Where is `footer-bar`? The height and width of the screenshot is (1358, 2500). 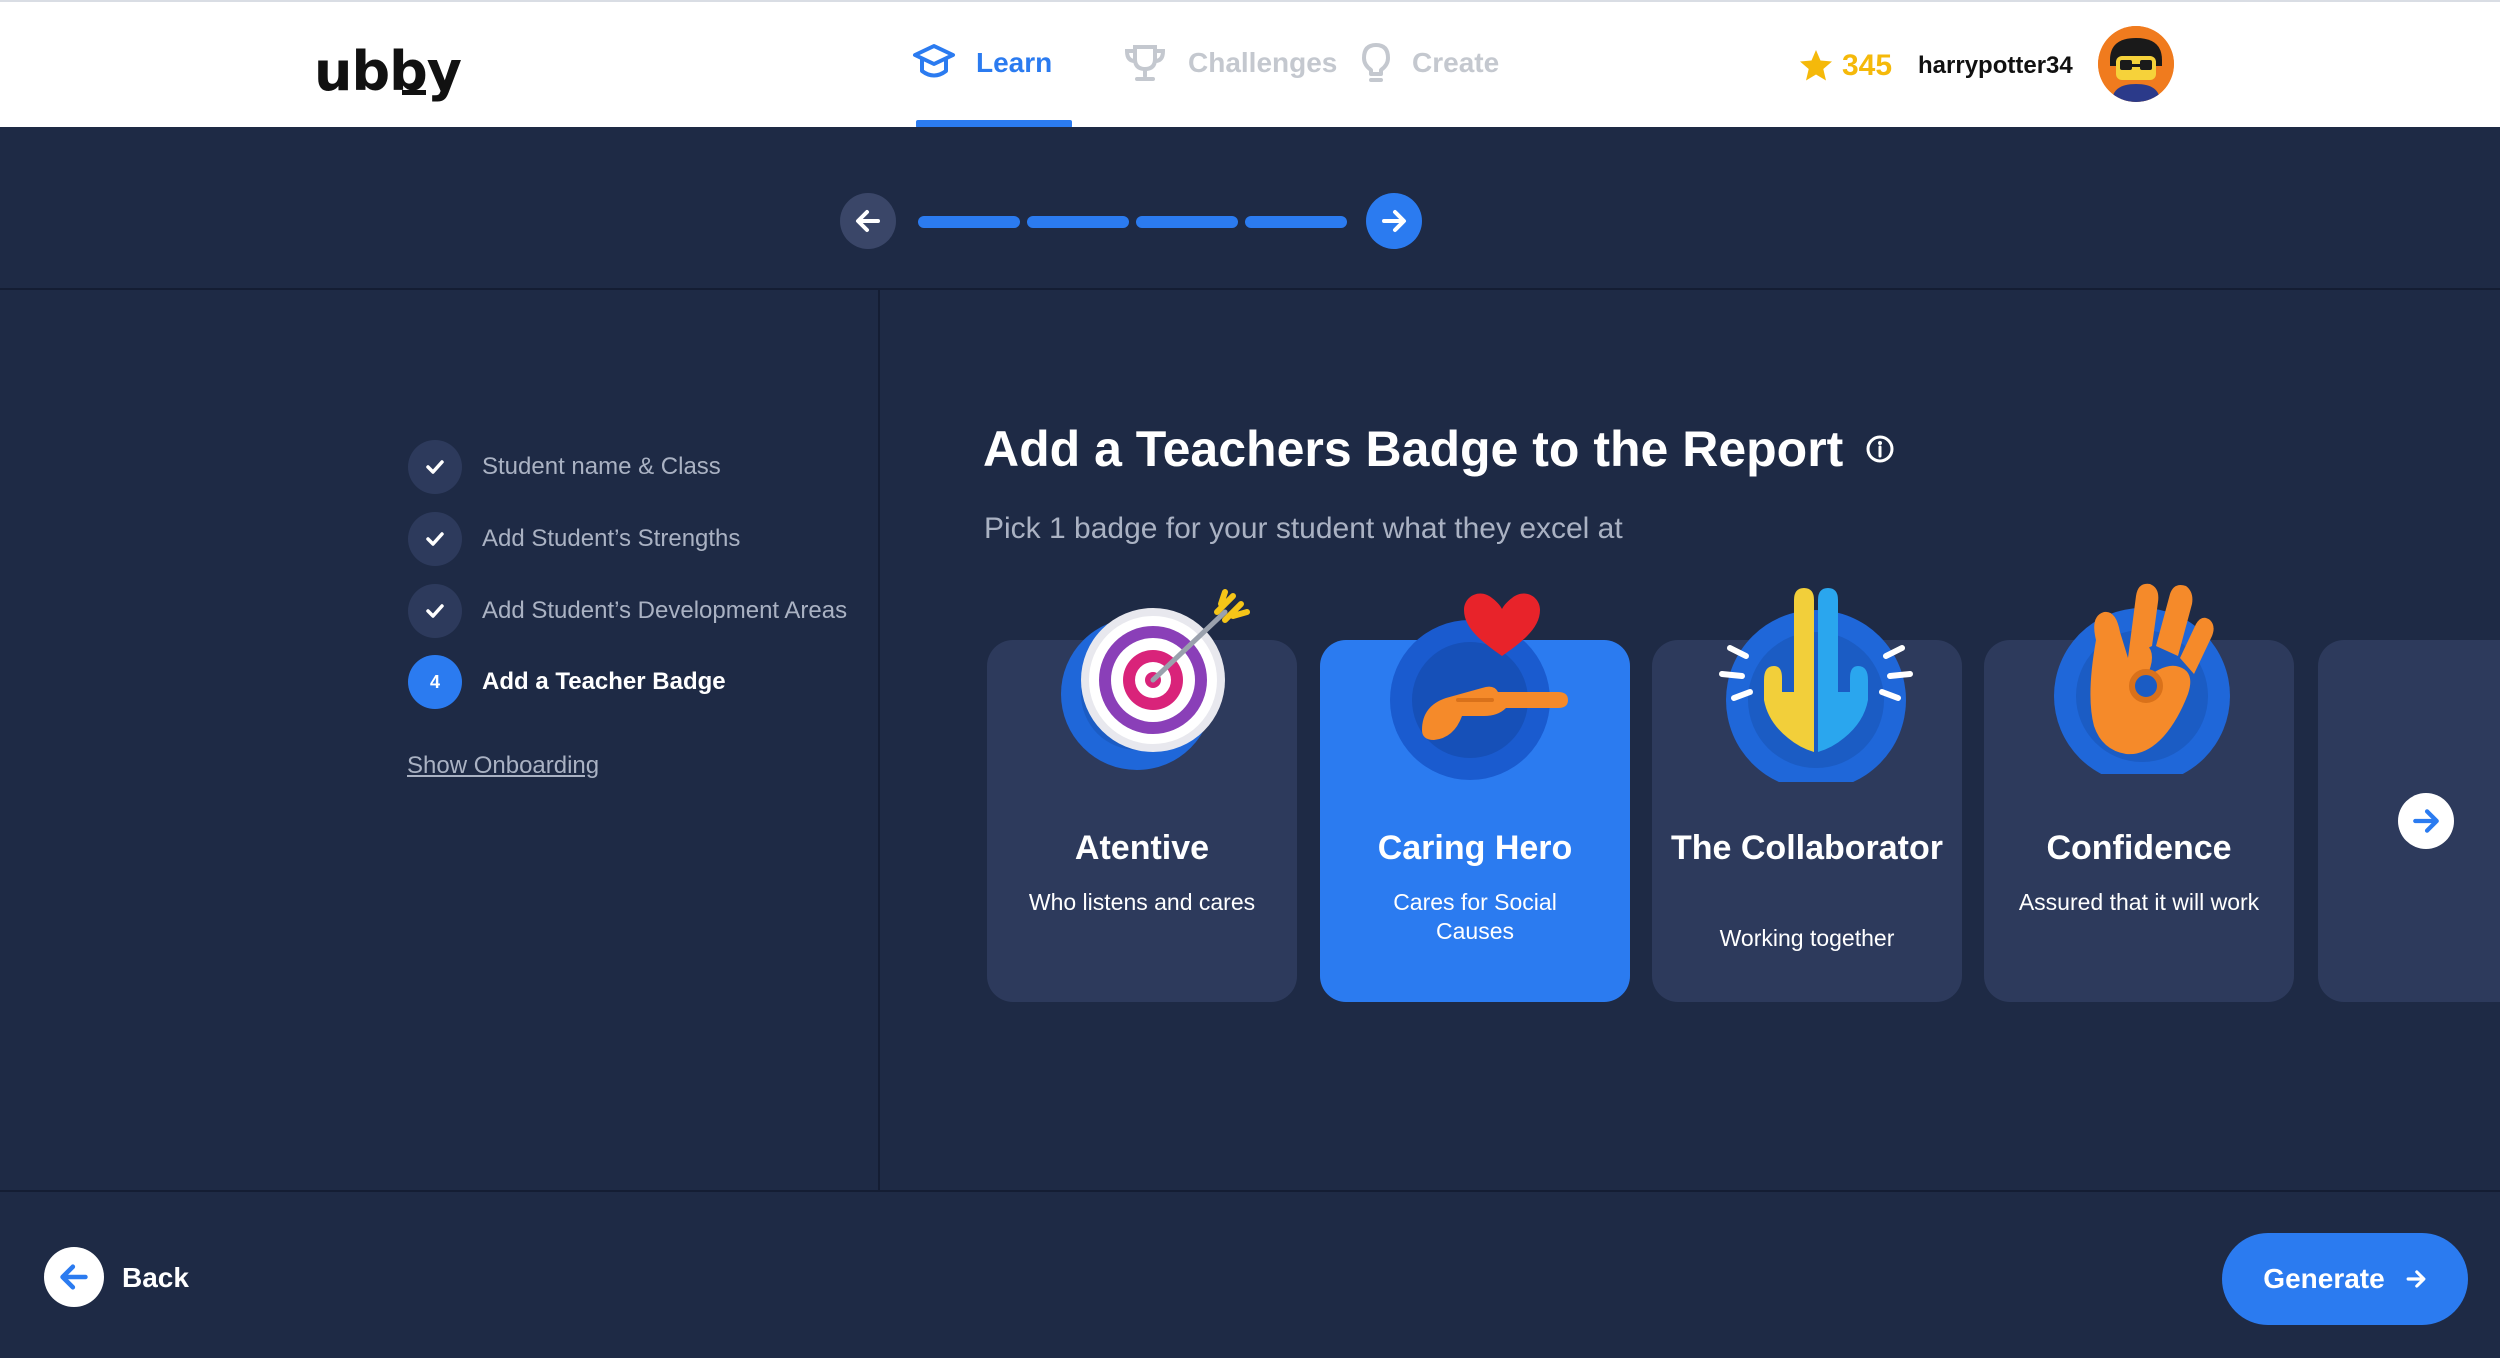
footer-bar is located at coordinates (1250, 1274).